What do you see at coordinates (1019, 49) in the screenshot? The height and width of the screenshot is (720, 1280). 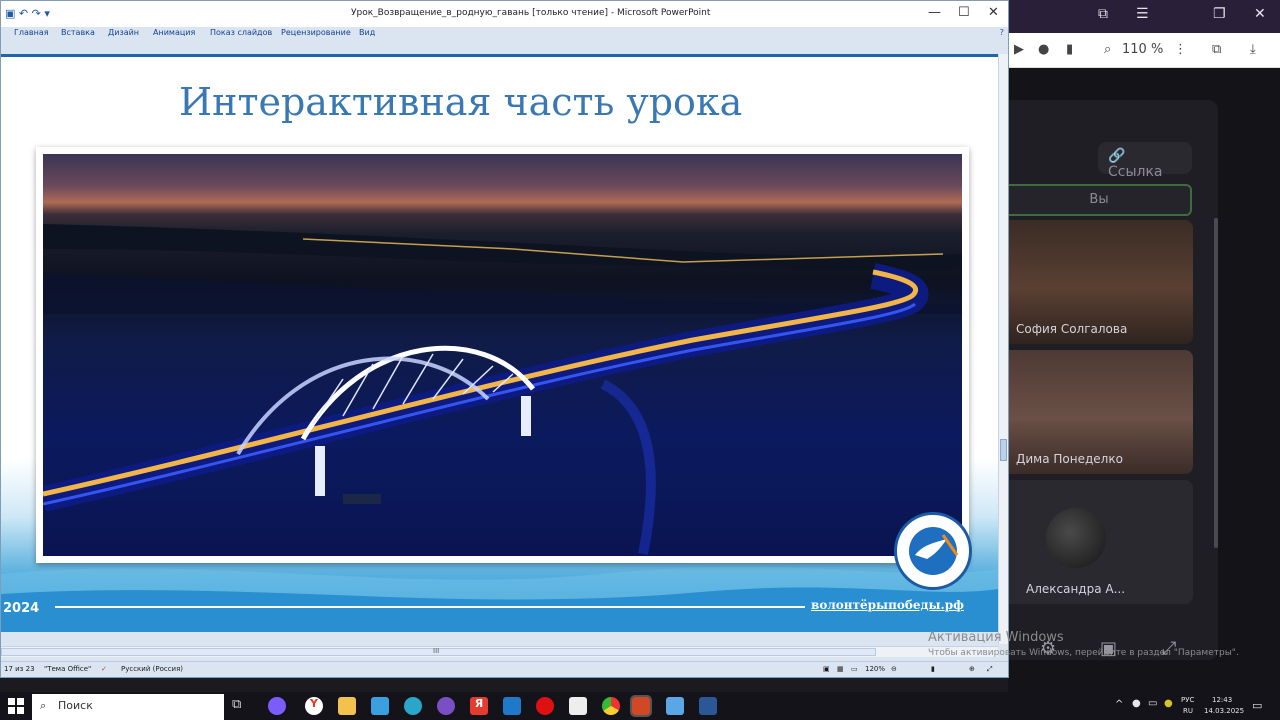 I see `camera-icon: ▶` at bounding box center [1019, 49].